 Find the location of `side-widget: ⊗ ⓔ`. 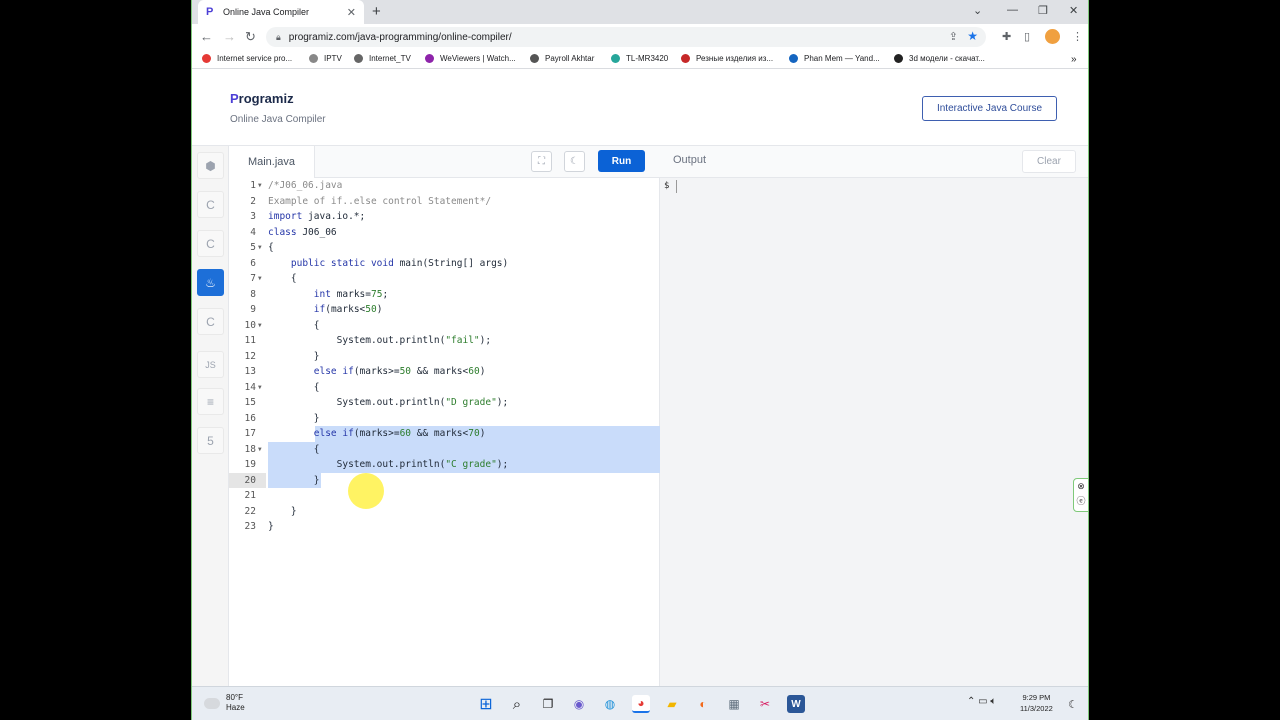

side-widget: ⊗ ⓔ is located at coordinates (1080, 495).